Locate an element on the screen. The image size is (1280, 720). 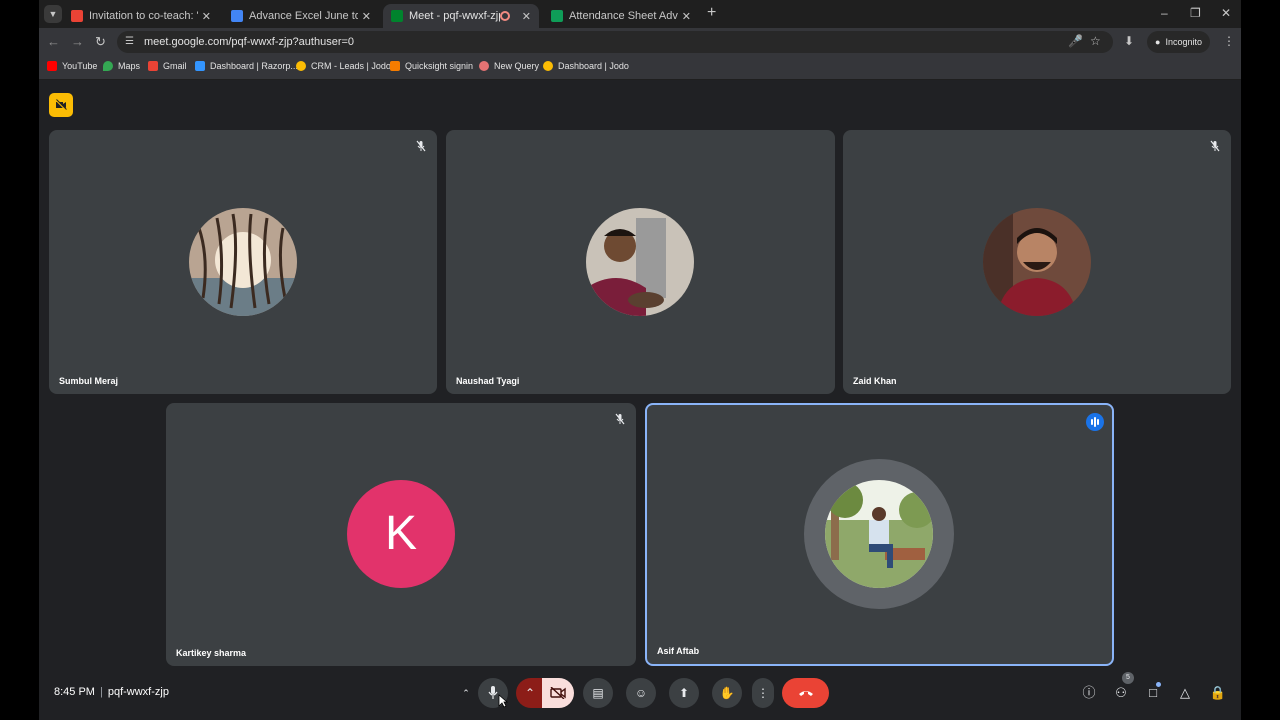
tab-advance-excel: Advance Excel June to August 2 ✕ is located at coordinates (301, 16).